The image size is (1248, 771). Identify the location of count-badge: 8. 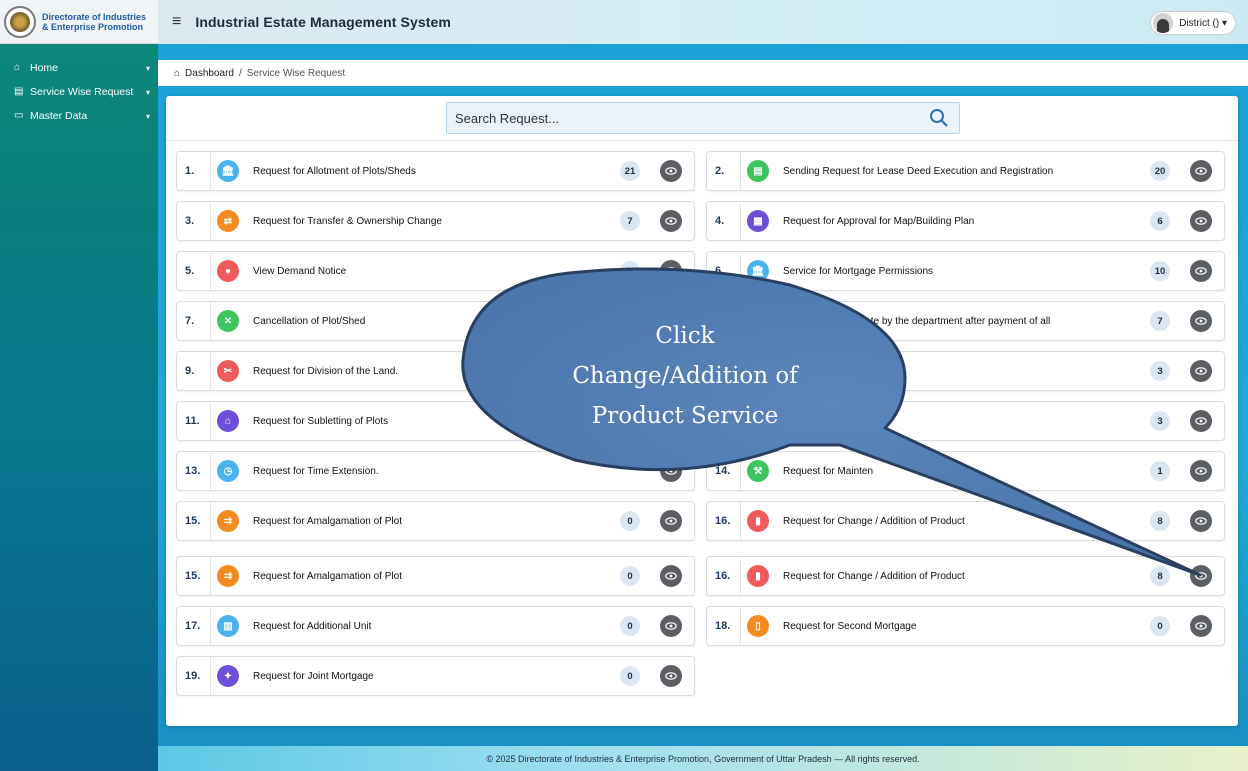
(1160, 521).